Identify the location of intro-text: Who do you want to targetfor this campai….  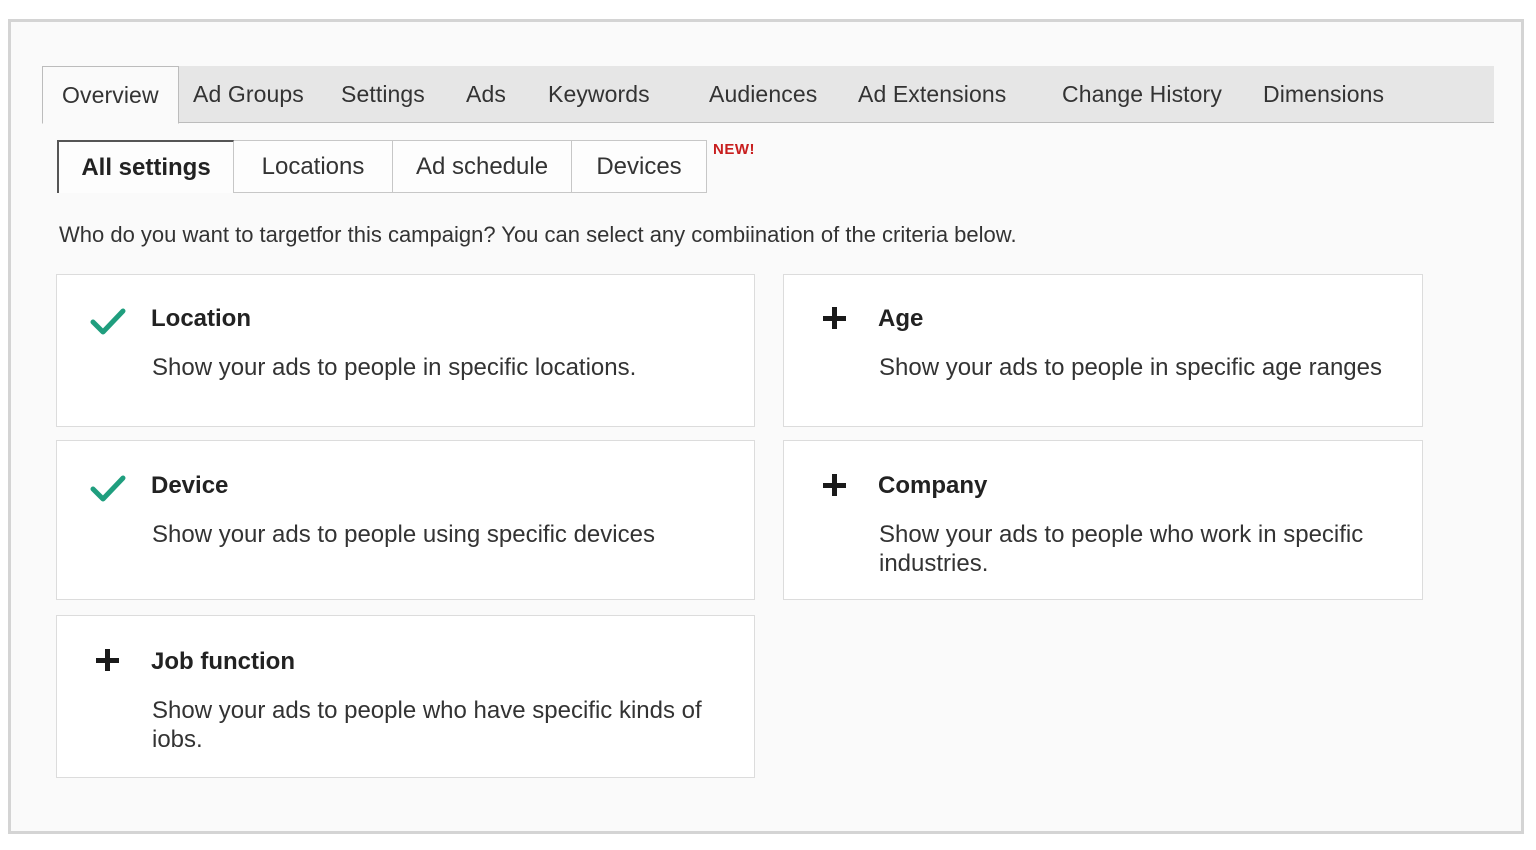
(538, 234).